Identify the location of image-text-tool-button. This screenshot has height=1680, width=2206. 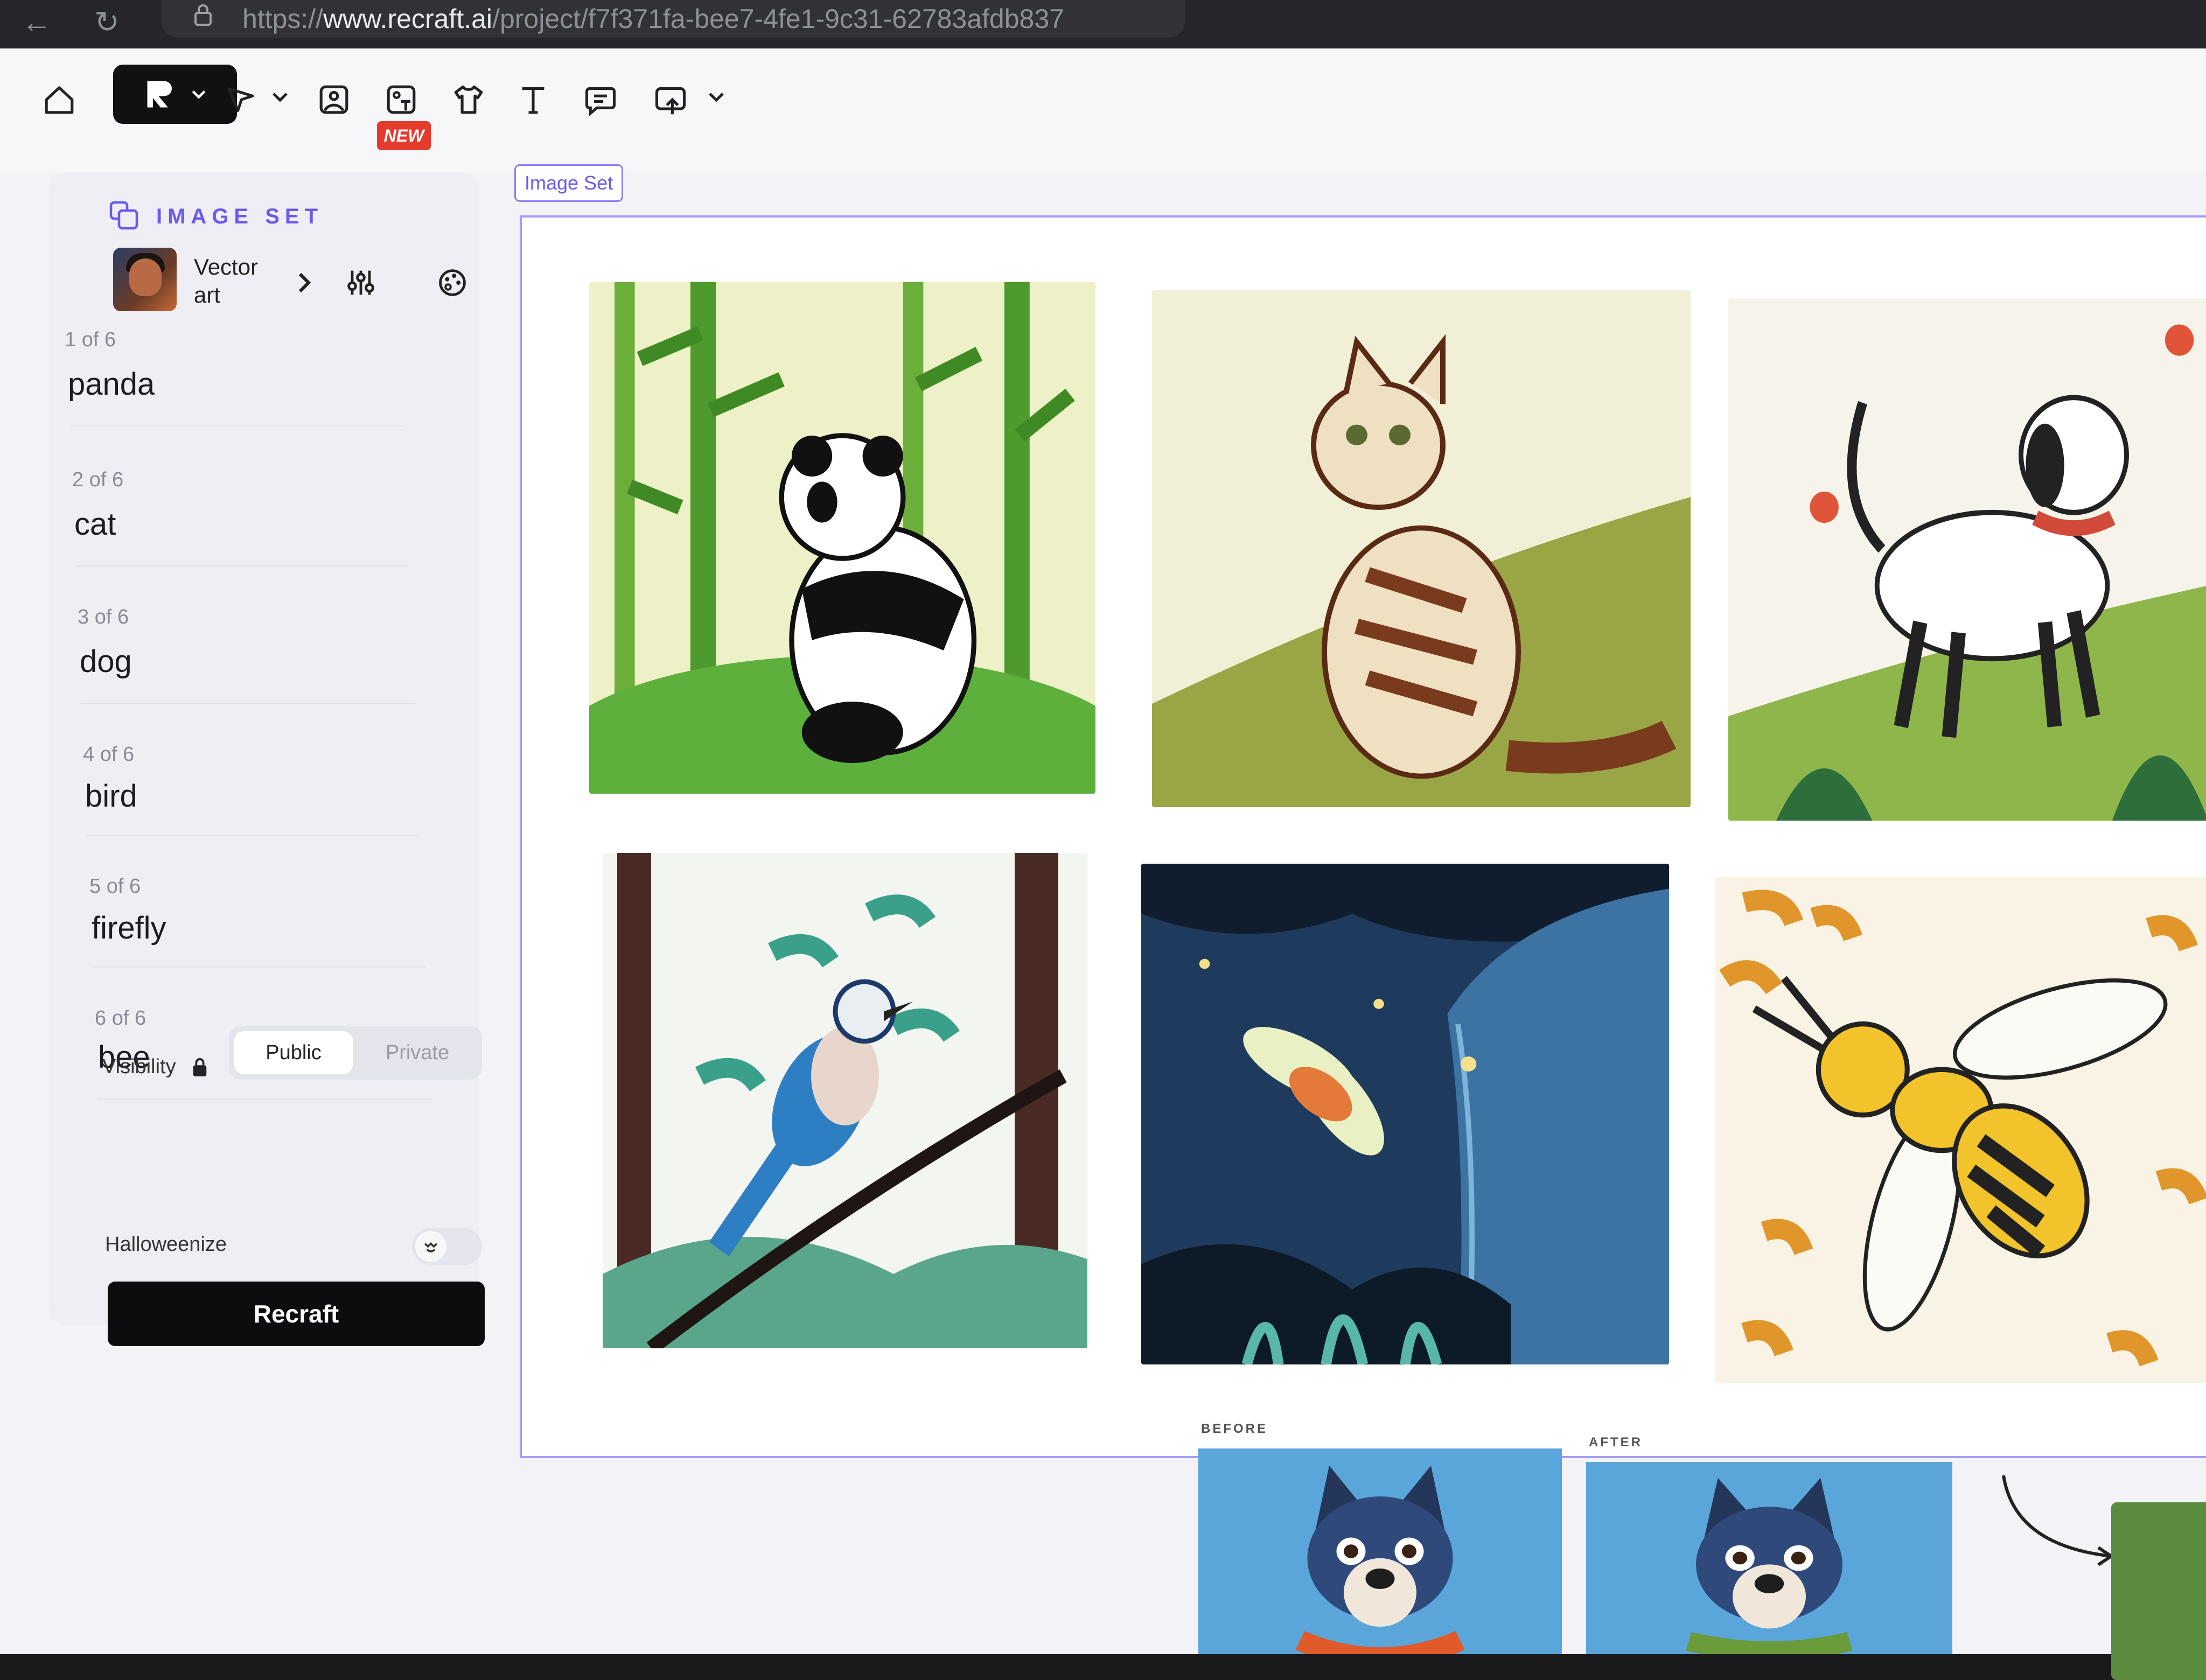
(401, 99).